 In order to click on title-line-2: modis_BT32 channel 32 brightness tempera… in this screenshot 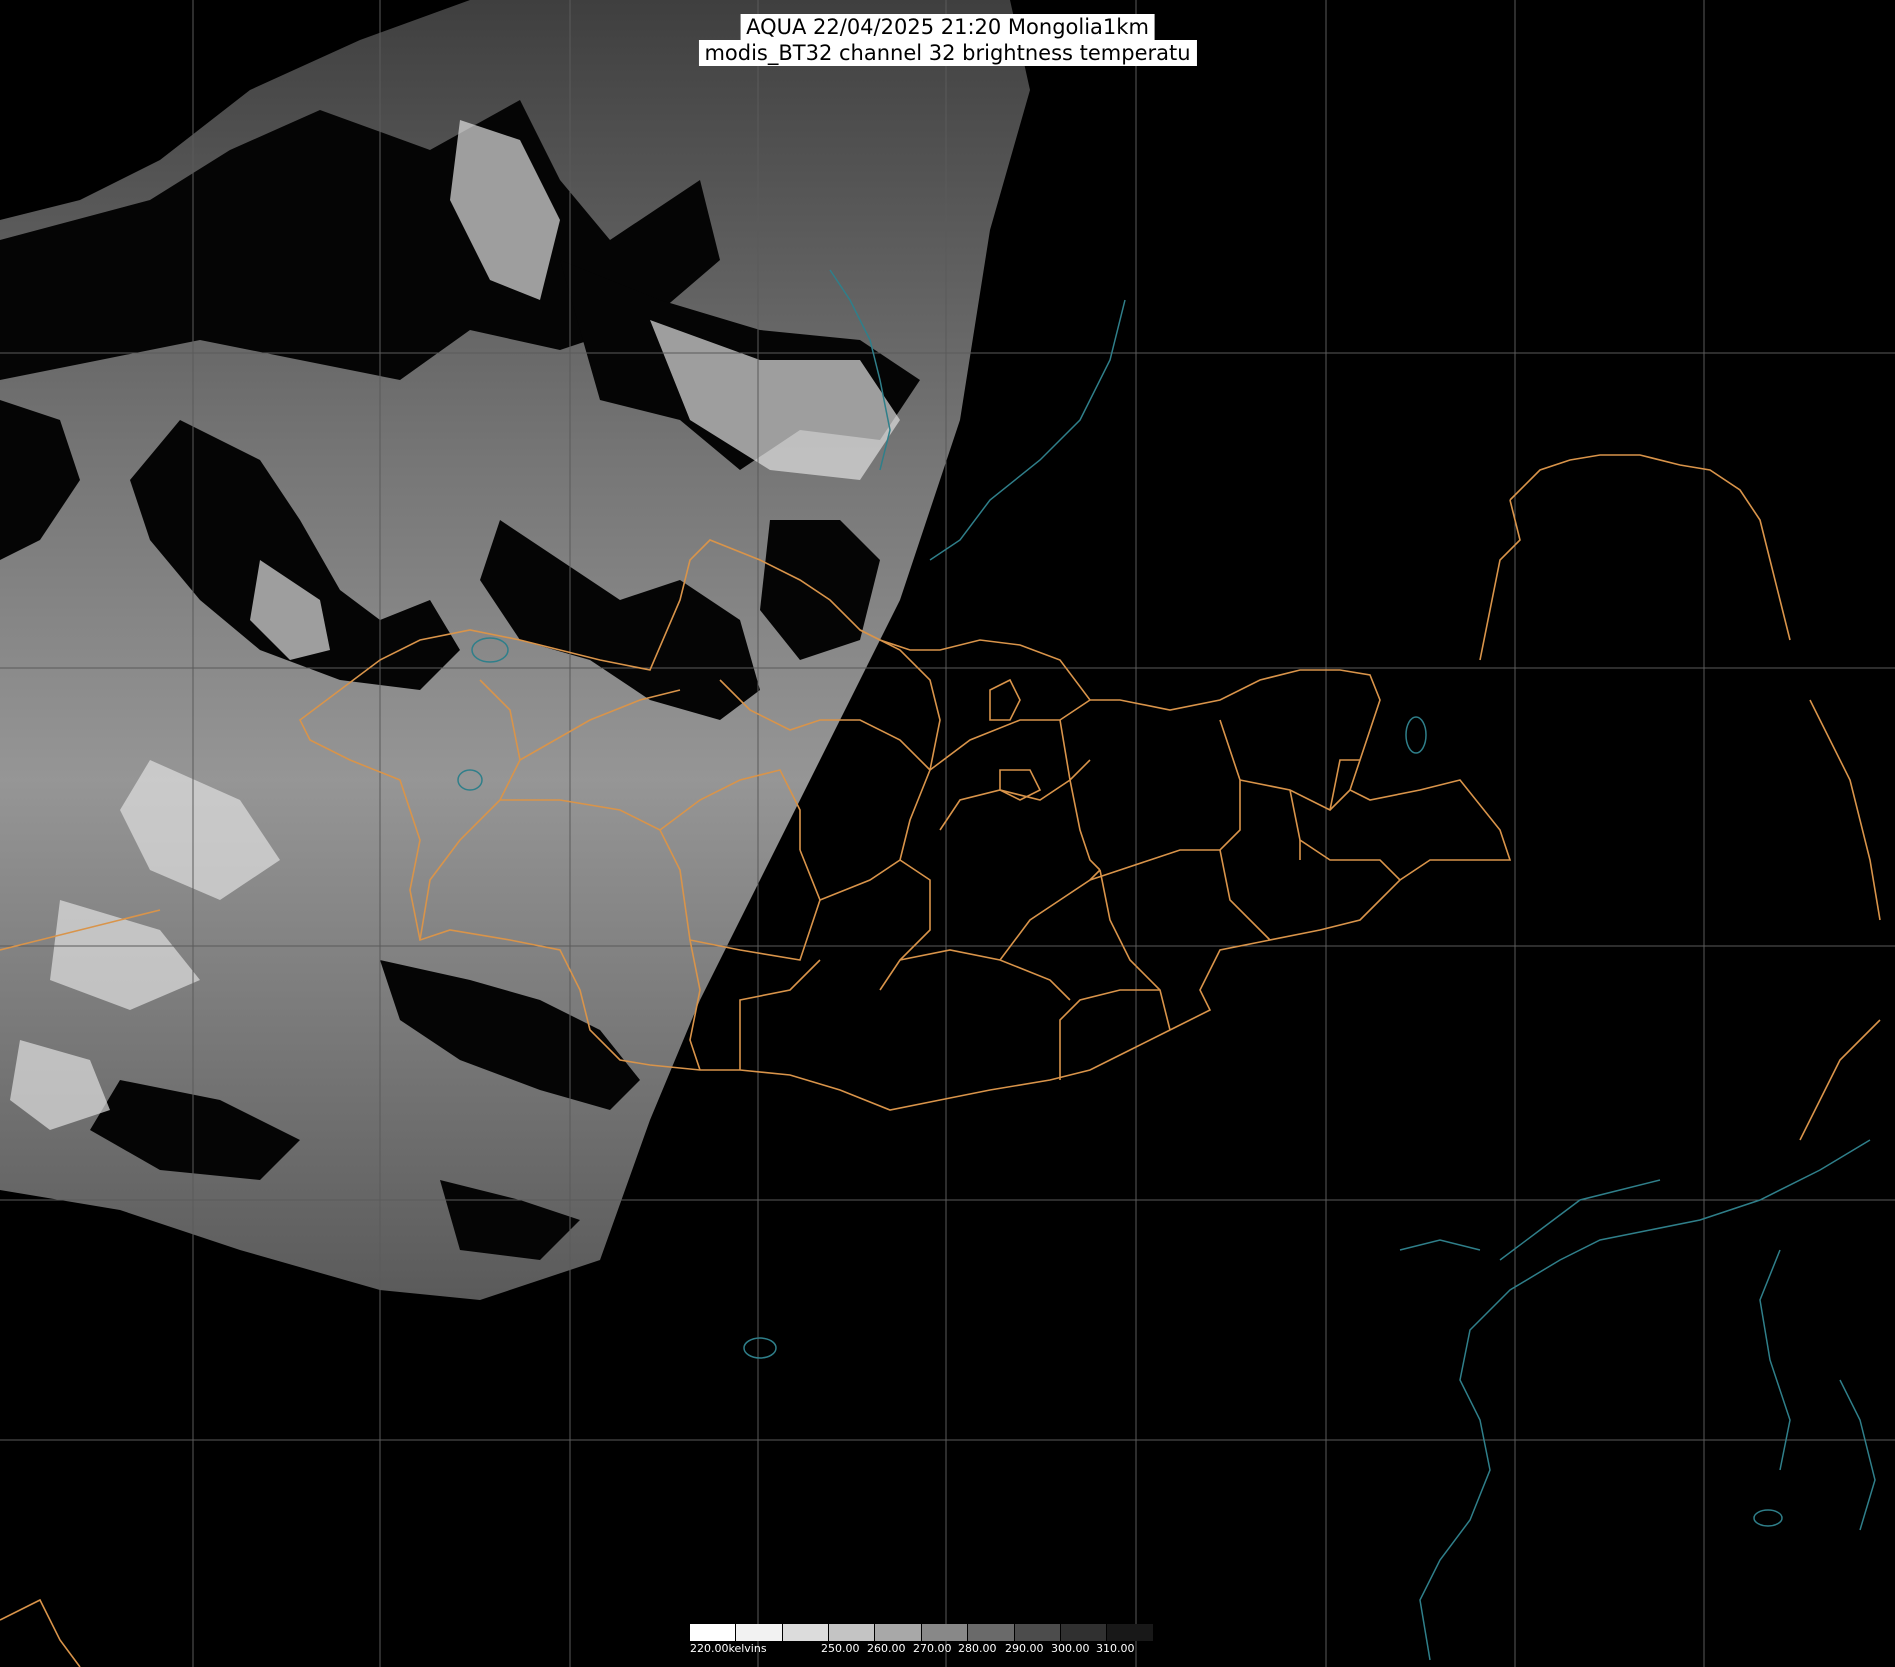, I will do `click(947, 53)`.